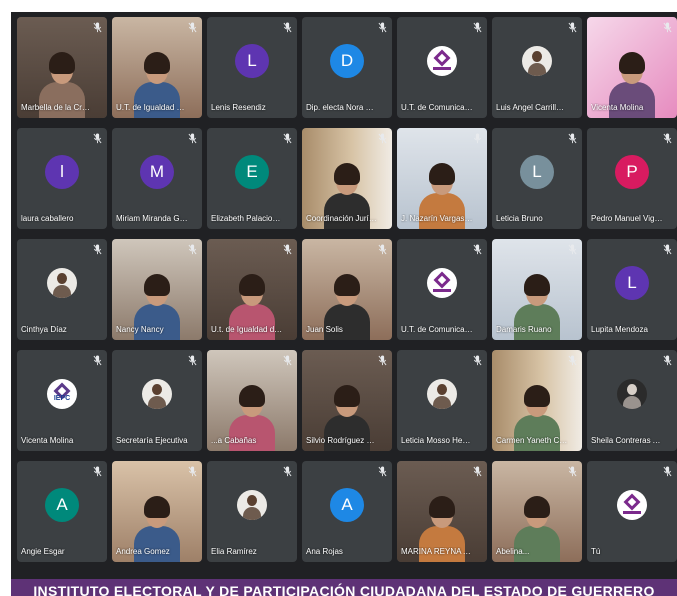 Image resolution: width=677 pixels, height=596 pixels. I want to click on participant-name: Silvio Rodríguez García, so click(342, 440).